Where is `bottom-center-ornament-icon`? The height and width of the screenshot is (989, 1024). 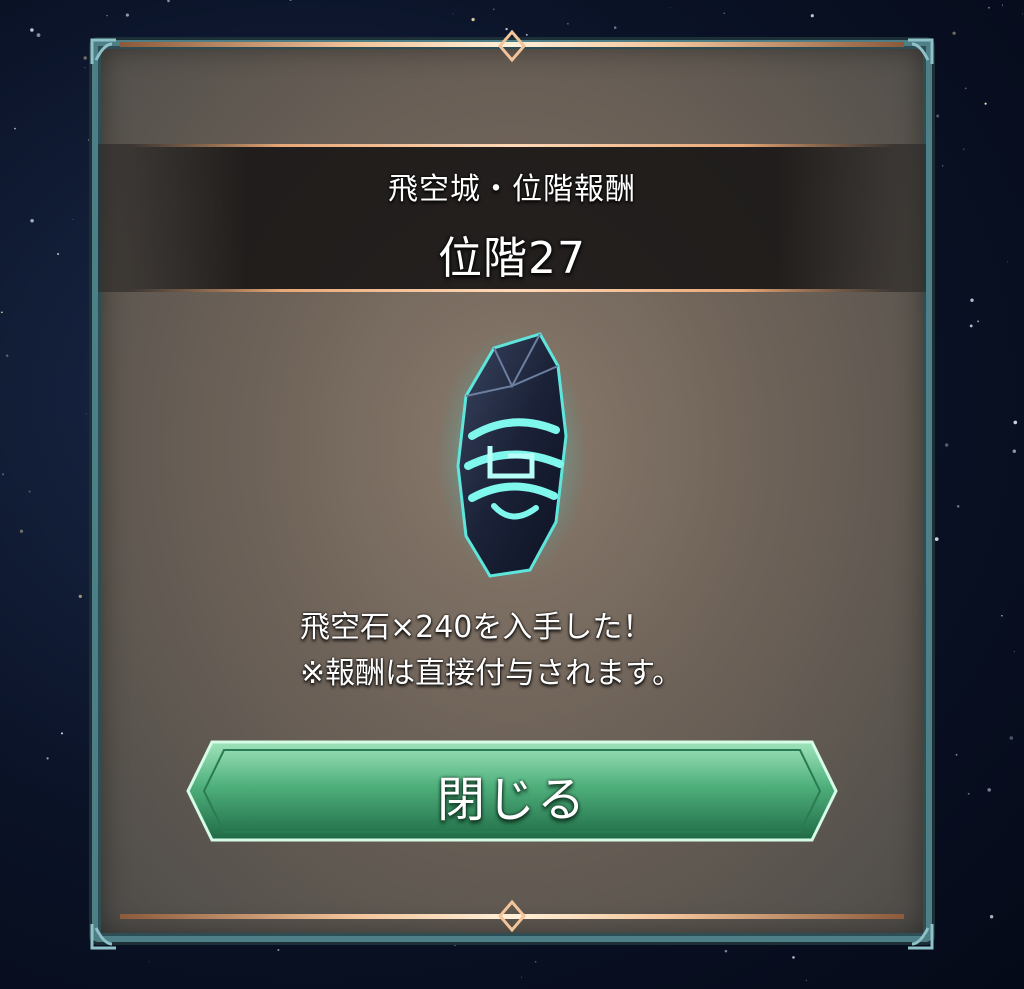
bottom-center-ornament-icon is located at coordinates (512, 916).